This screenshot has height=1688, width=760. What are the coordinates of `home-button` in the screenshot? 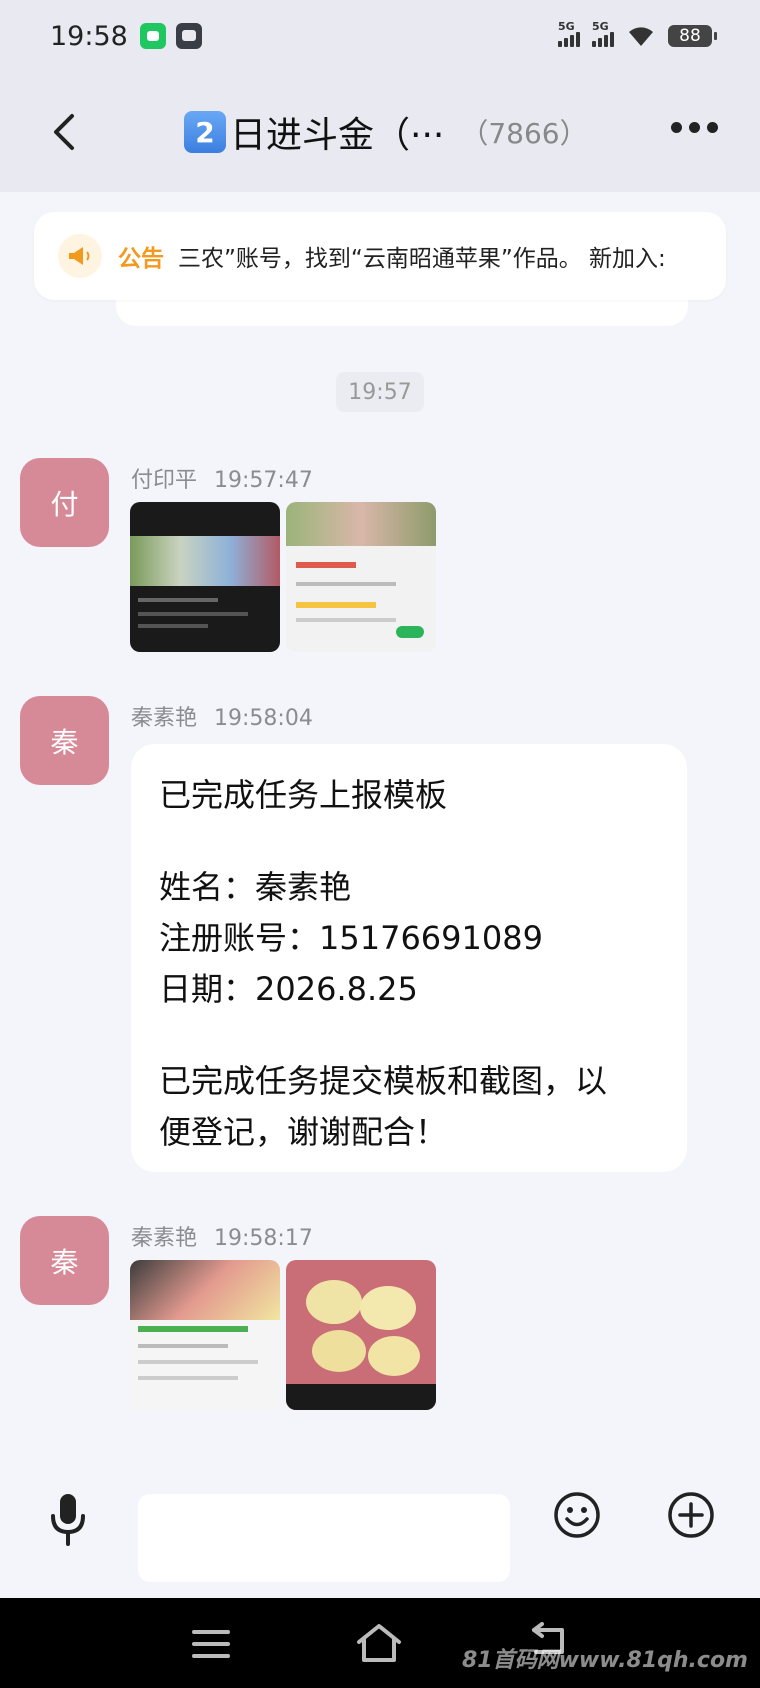 It's located at (379, 1645).